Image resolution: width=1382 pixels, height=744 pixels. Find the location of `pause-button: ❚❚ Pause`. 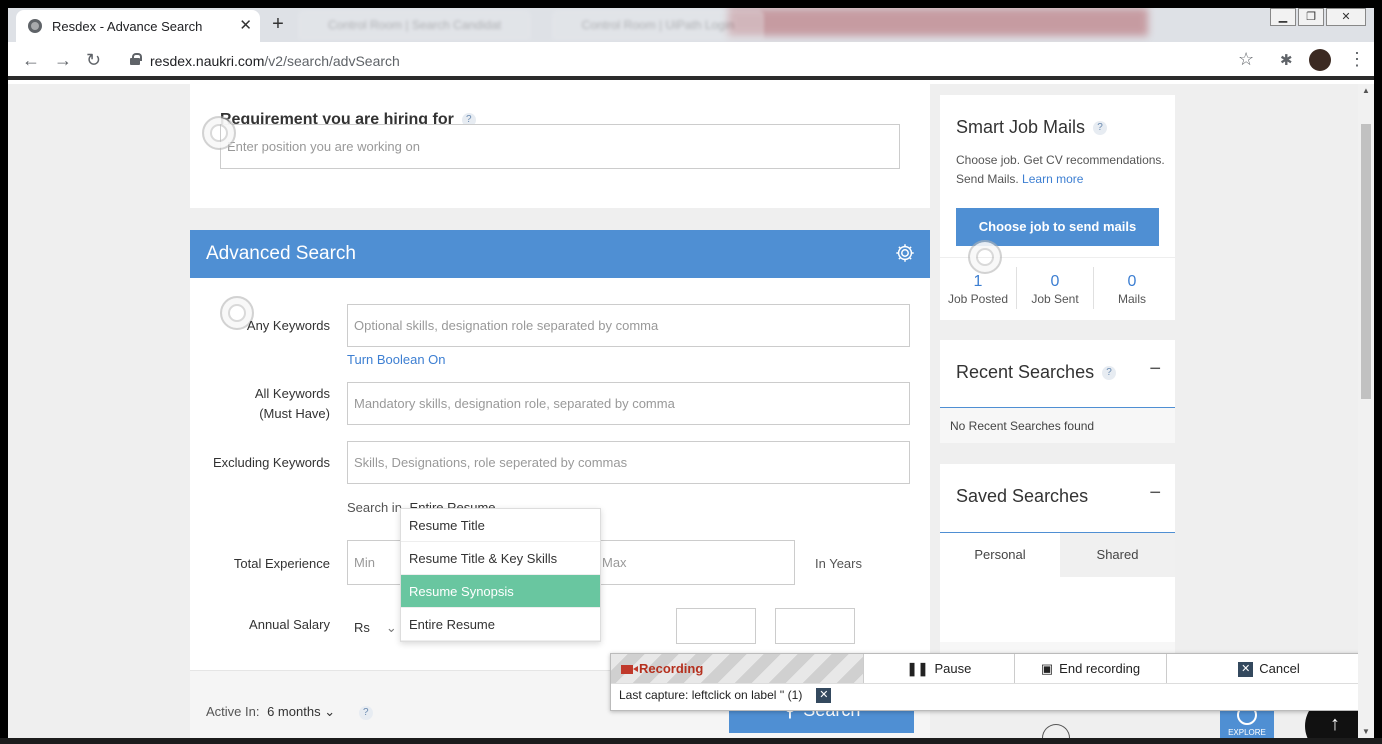

pause-button: ❚❚ Pause is located at coordinates (938, 668).